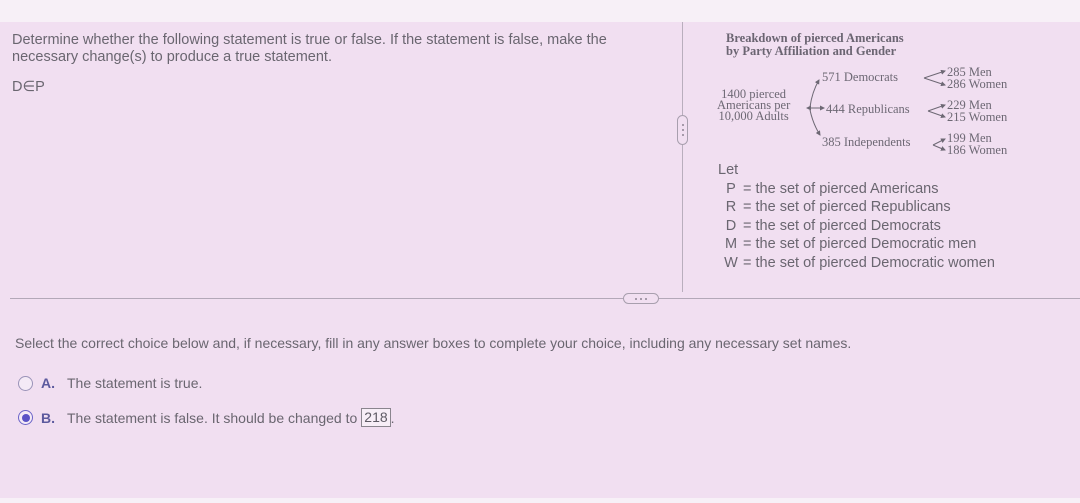 The width and height of the screenshot is (1080, 503). What do you see at coordinates (815, 122) in the screenshot?
I see `arrow-root-independents` at bounding box center [815, 122].